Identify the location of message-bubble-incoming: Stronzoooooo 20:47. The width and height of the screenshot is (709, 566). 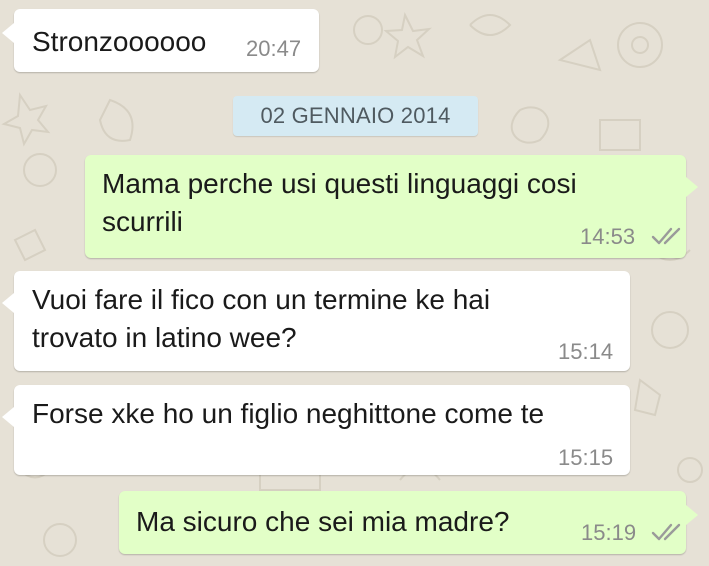
(160, 40).